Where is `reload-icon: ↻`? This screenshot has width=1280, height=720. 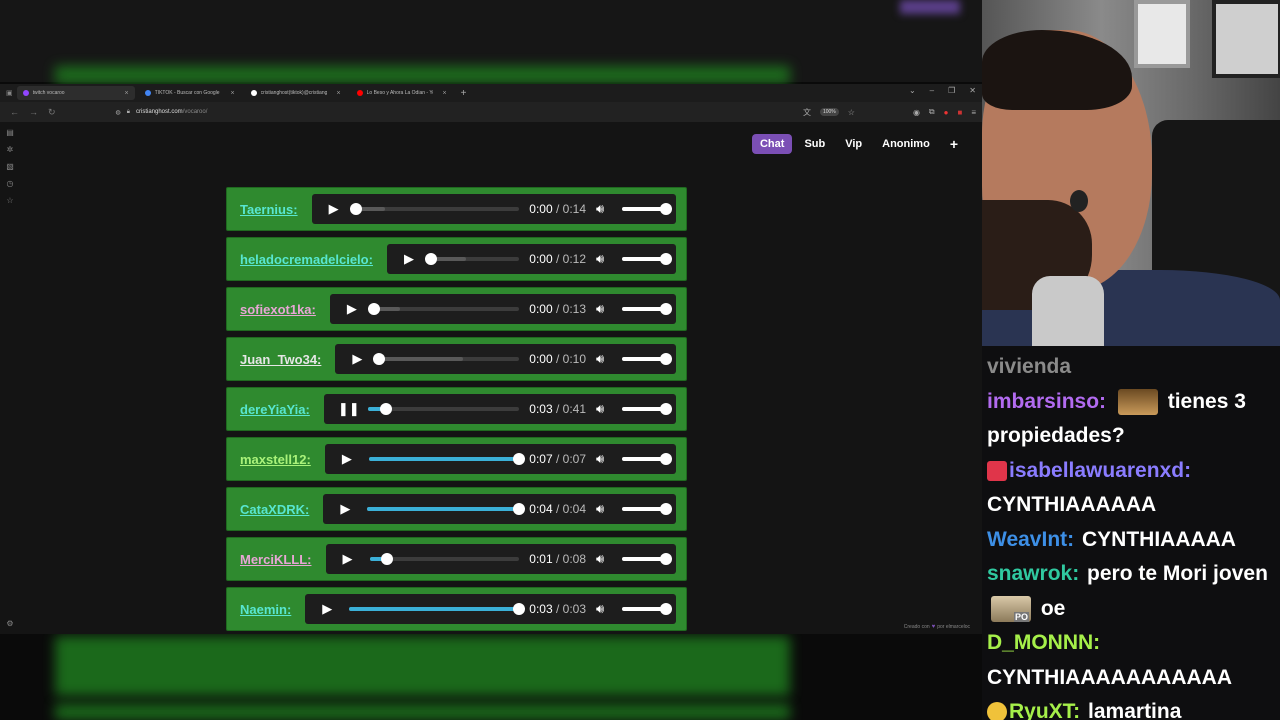 reload-icon: ↻ is located at coordinates (52, 112).